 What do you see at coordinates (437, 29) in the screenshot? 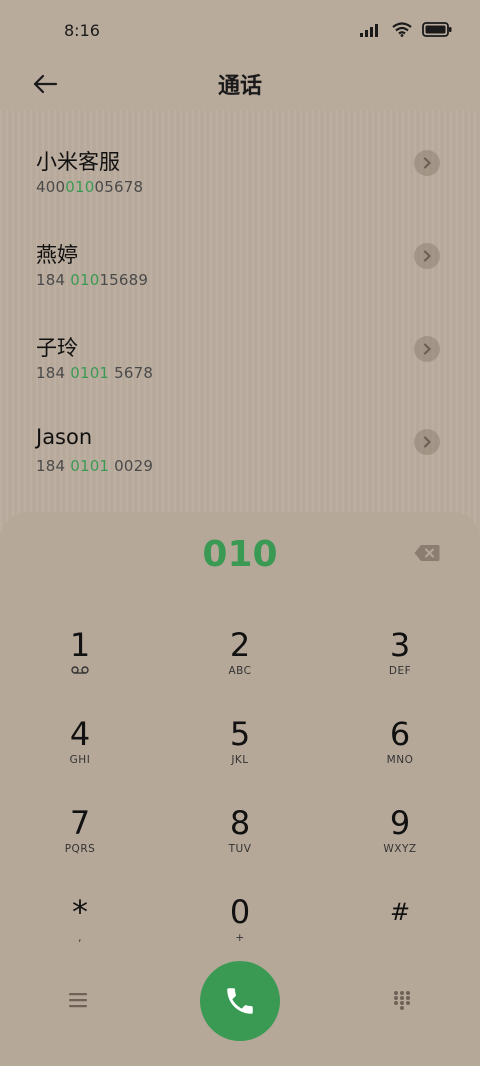
I see `battery-icon` at bounding box center [437, 29].